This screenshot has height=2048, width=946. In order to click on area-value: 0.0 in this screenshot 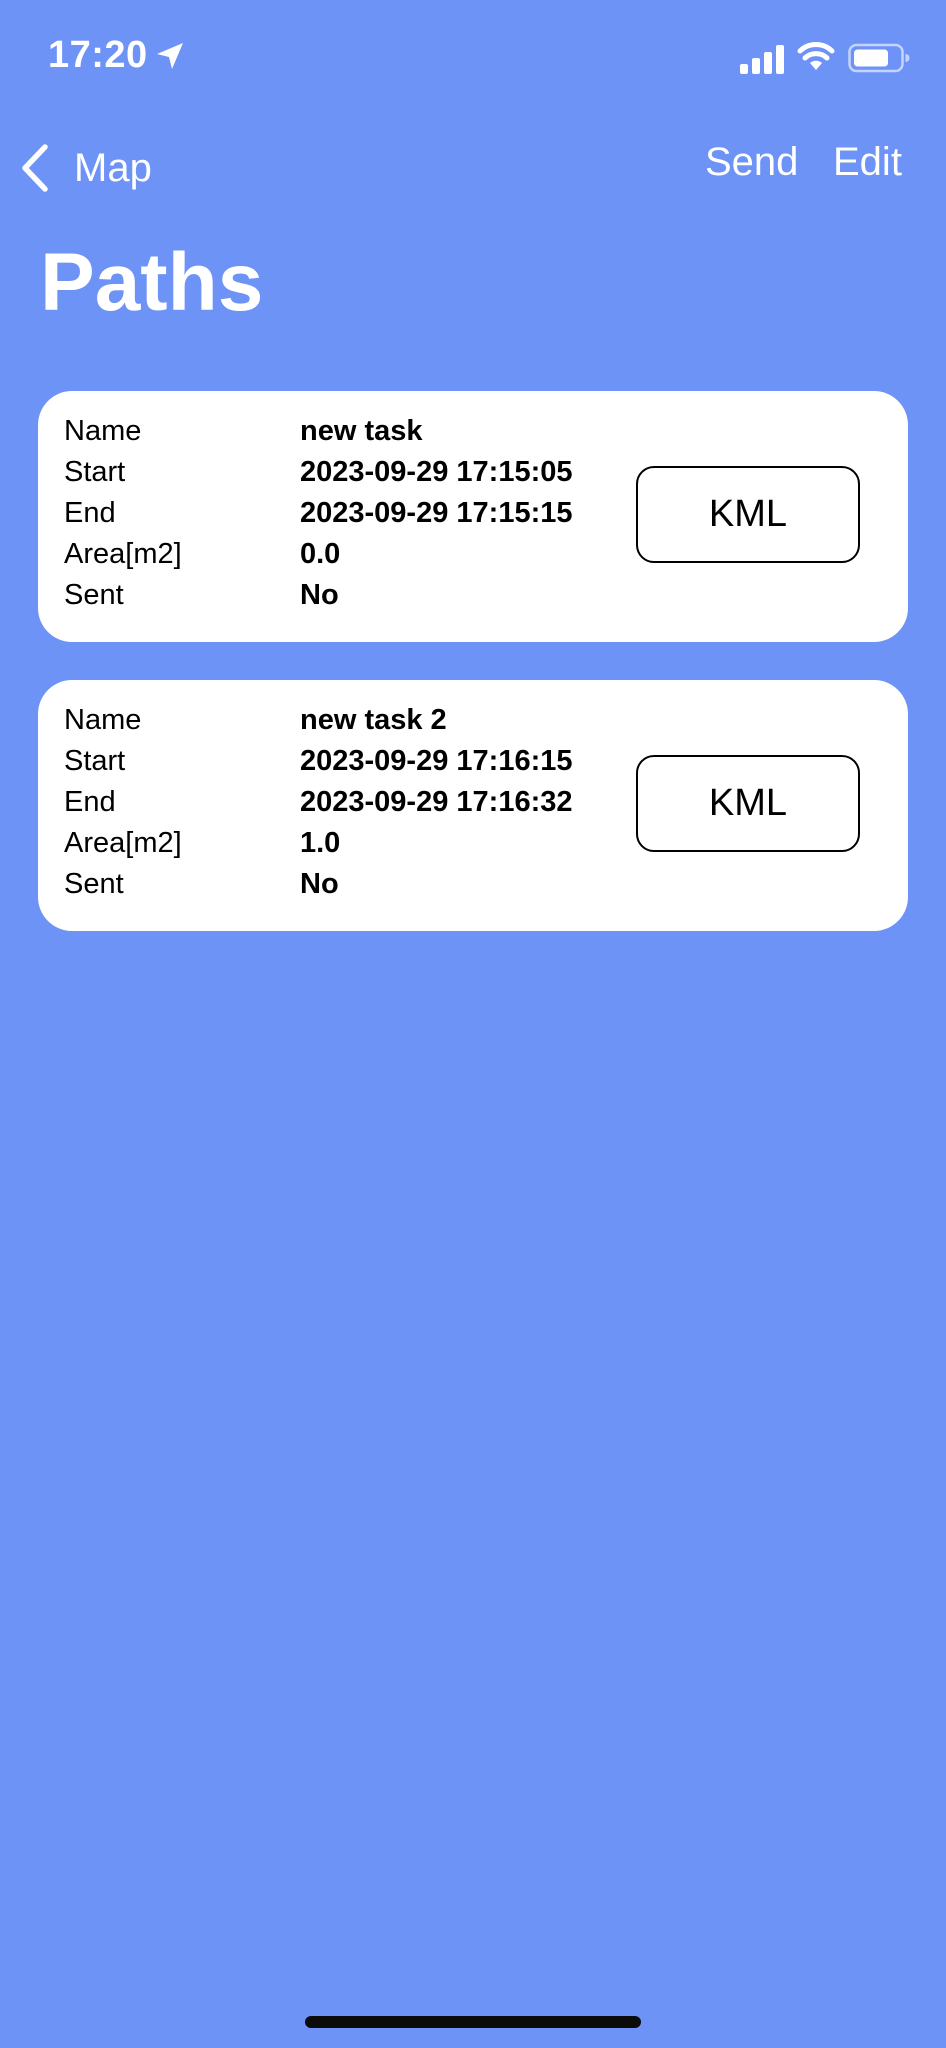, I will do `click(320, 554)`.